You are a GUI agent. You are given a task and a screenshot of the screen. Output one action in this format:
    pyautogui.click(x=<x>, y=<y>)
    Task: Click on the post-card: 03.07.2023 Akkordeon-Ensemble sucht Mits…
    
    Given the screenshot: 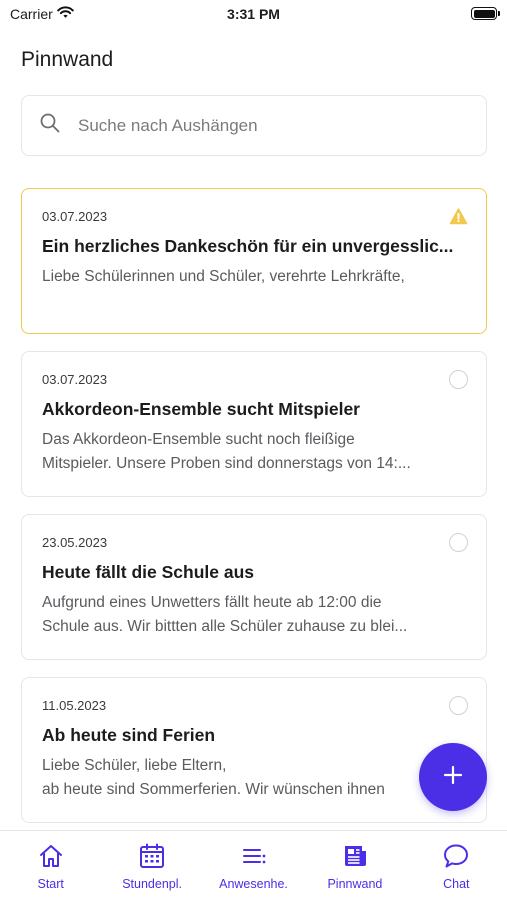 What is the action you would take?
    pyautogui.click(x=254, y=424)
    